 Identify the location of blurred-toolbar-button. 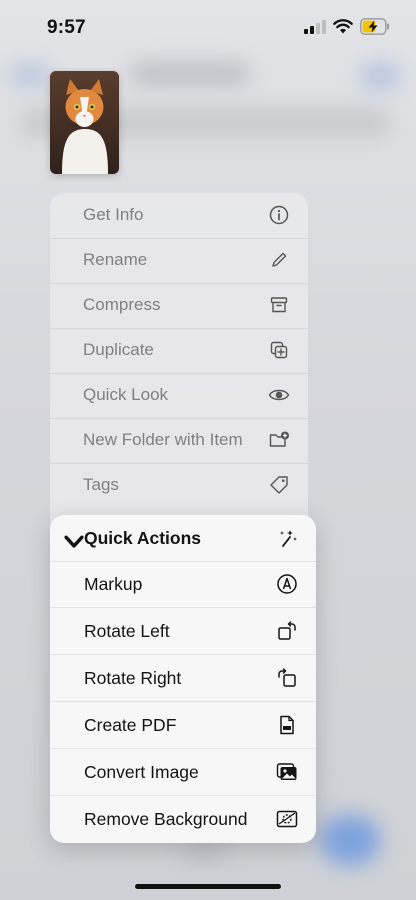
(380, 76).